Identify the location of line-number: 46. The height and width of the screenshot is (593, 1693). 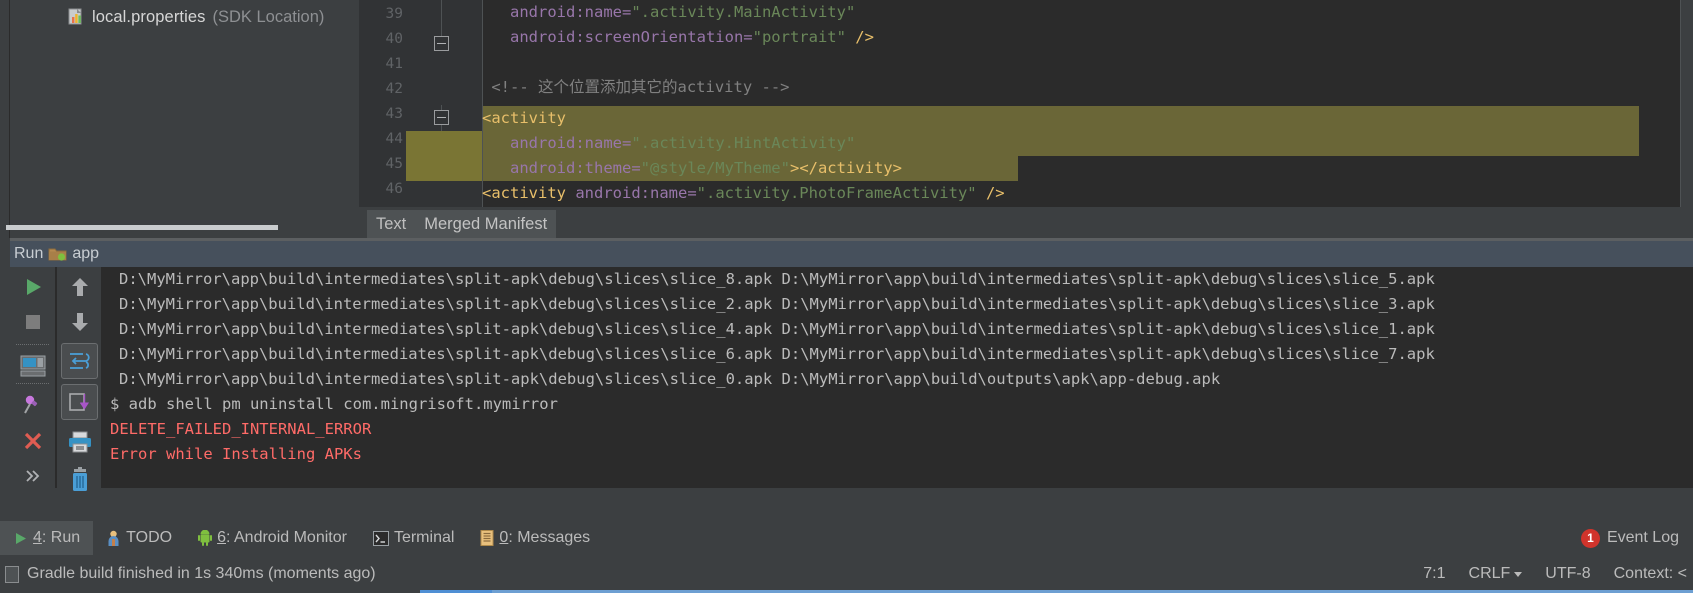
(394, 189).